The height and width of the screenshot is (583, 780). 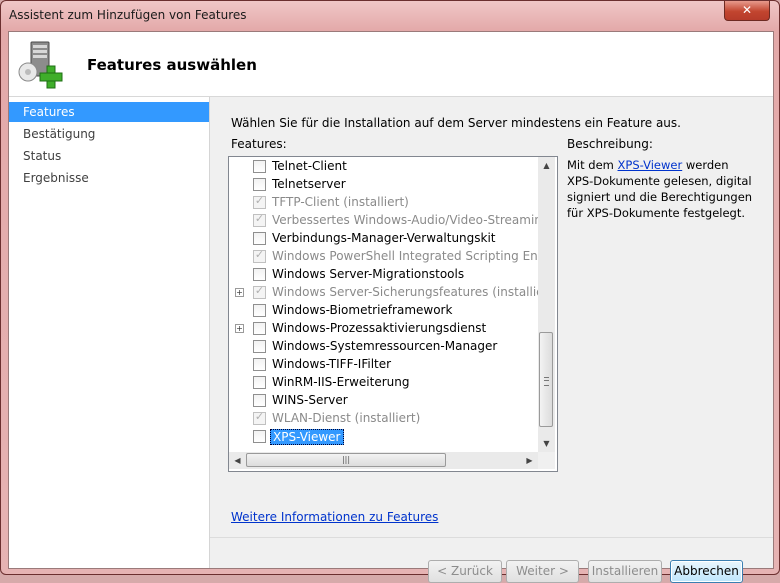 I want to click on feature-row: Windows-Systemressourcen-Manager, so click(x=383, y=347).